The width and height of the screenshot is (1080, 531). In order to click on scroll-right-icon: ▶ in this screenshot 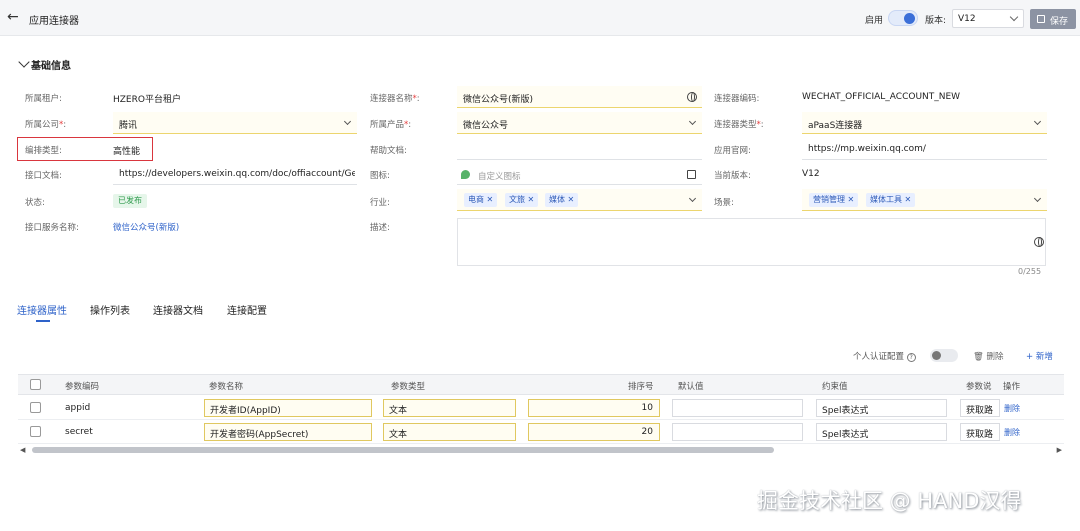, I will do `click(1059, 450)`.